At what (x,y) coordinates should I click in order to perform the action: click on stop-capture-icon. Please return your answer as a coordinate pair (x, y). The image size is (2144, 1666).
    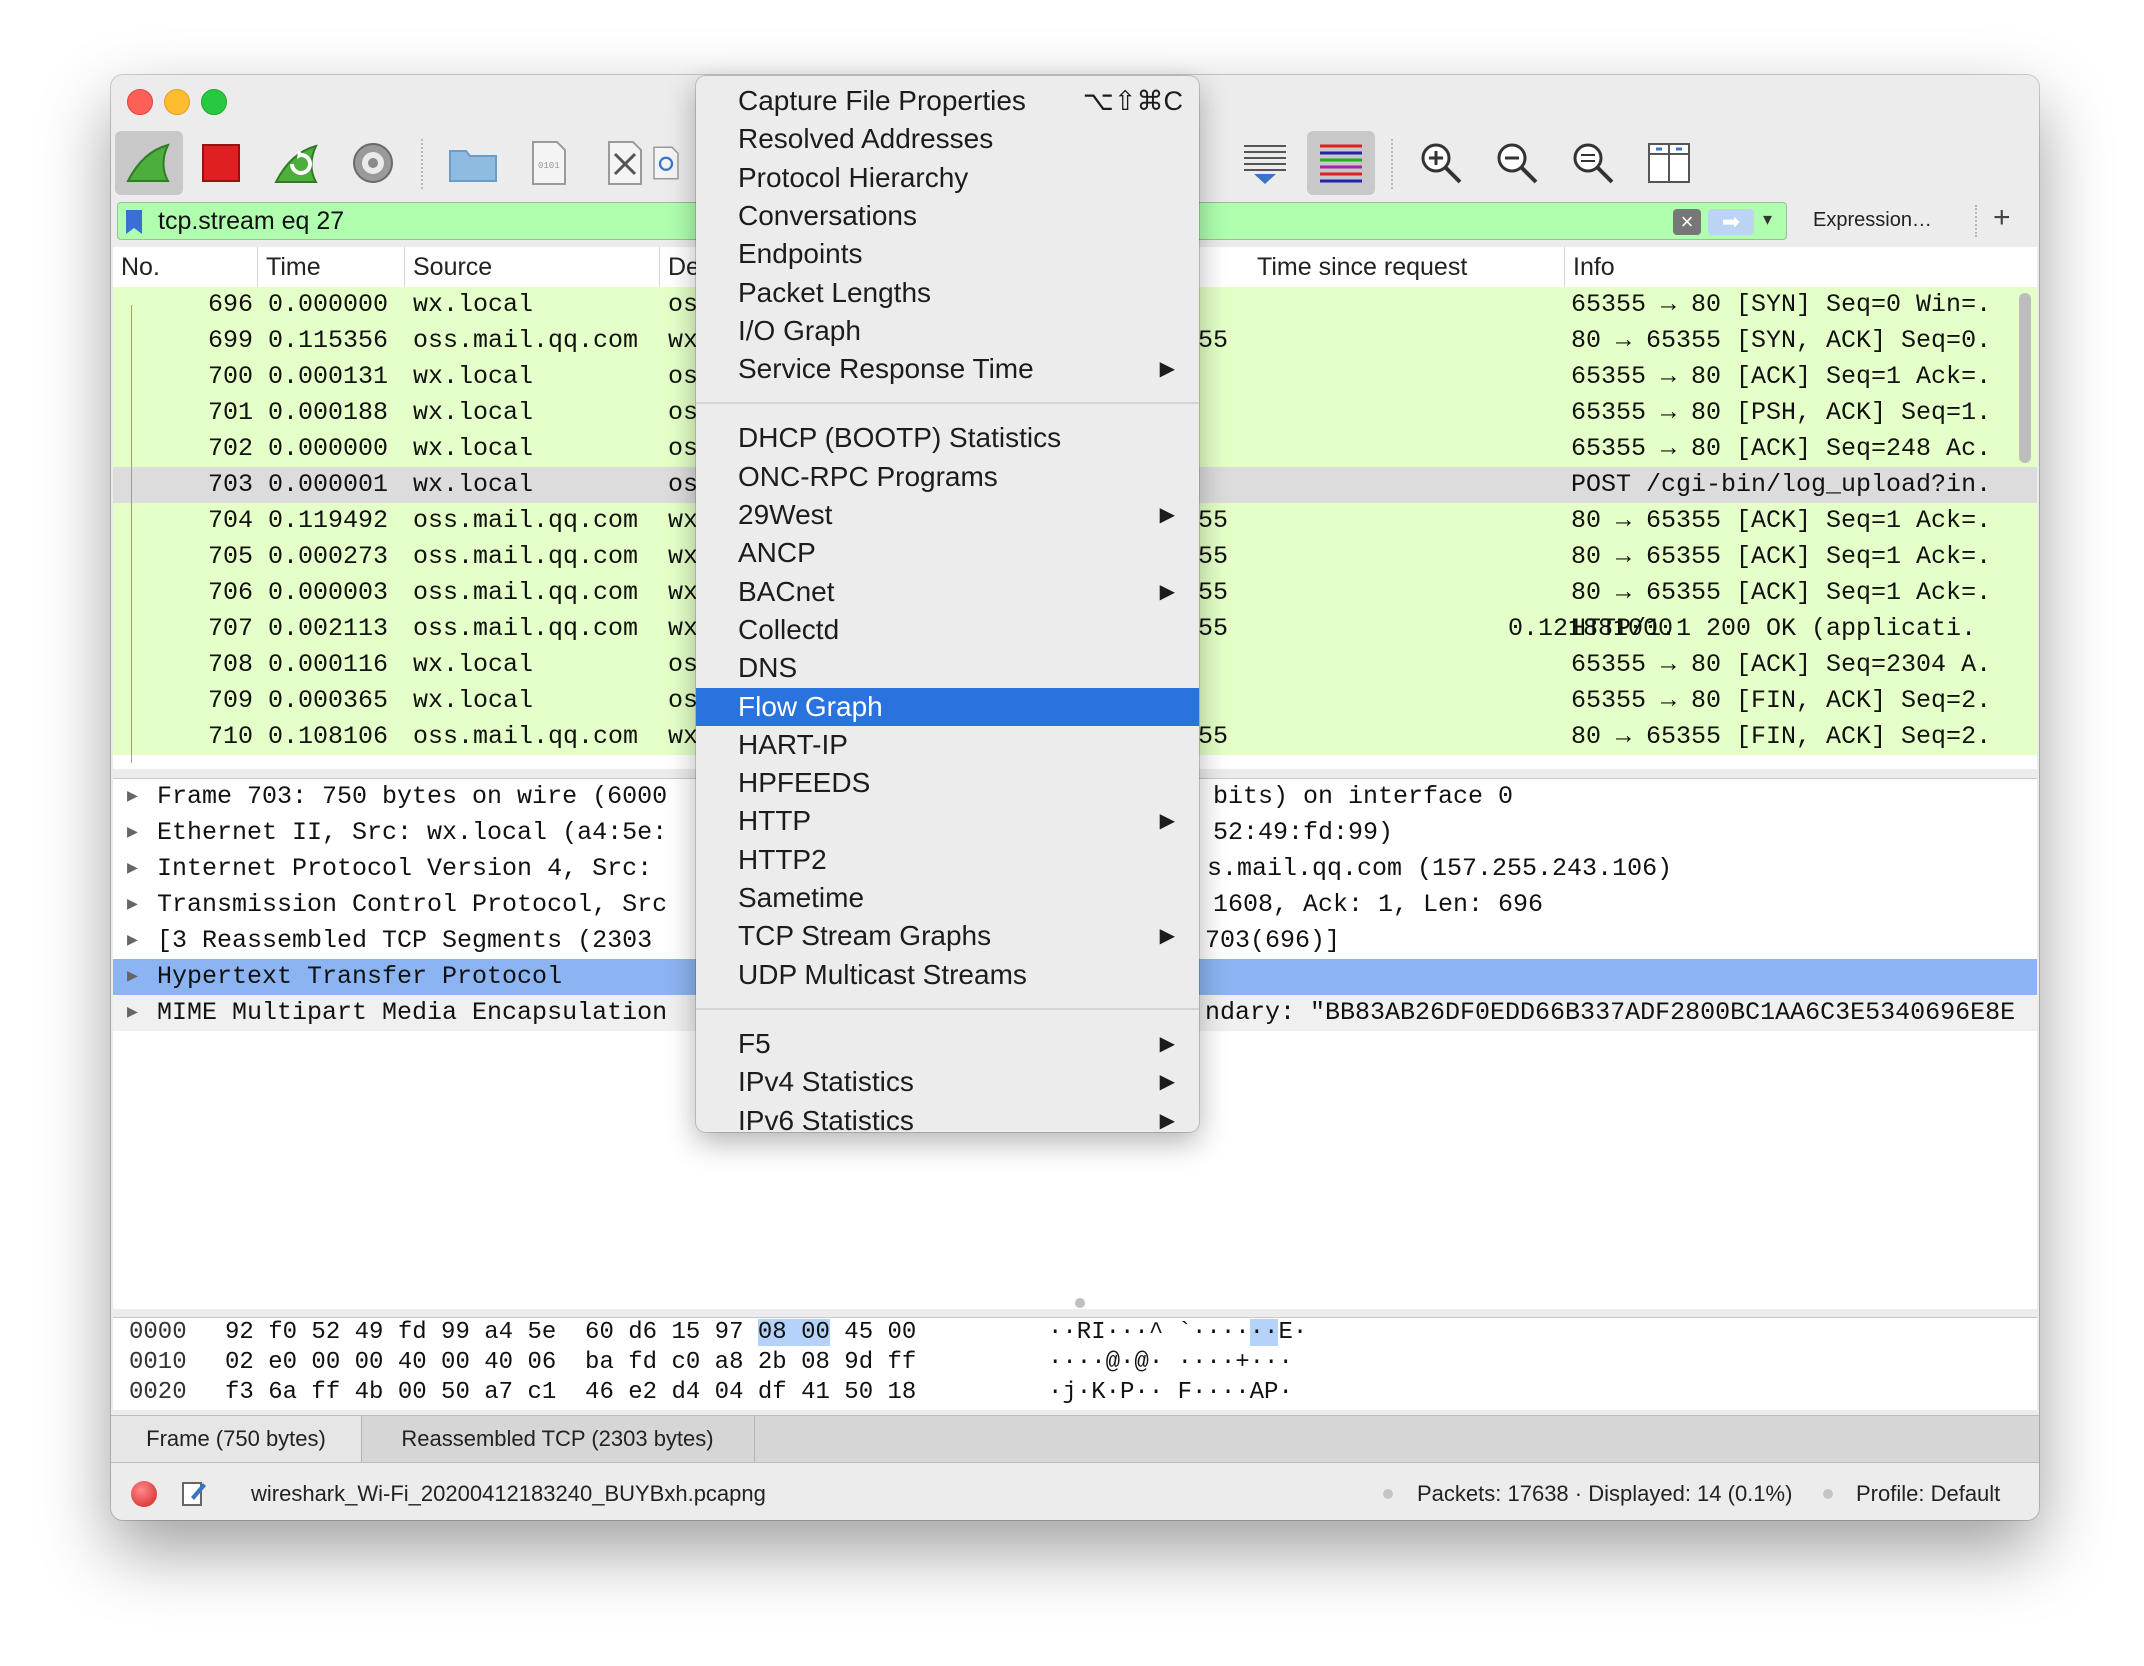
    Looking at the image, I should click on (221, 163).